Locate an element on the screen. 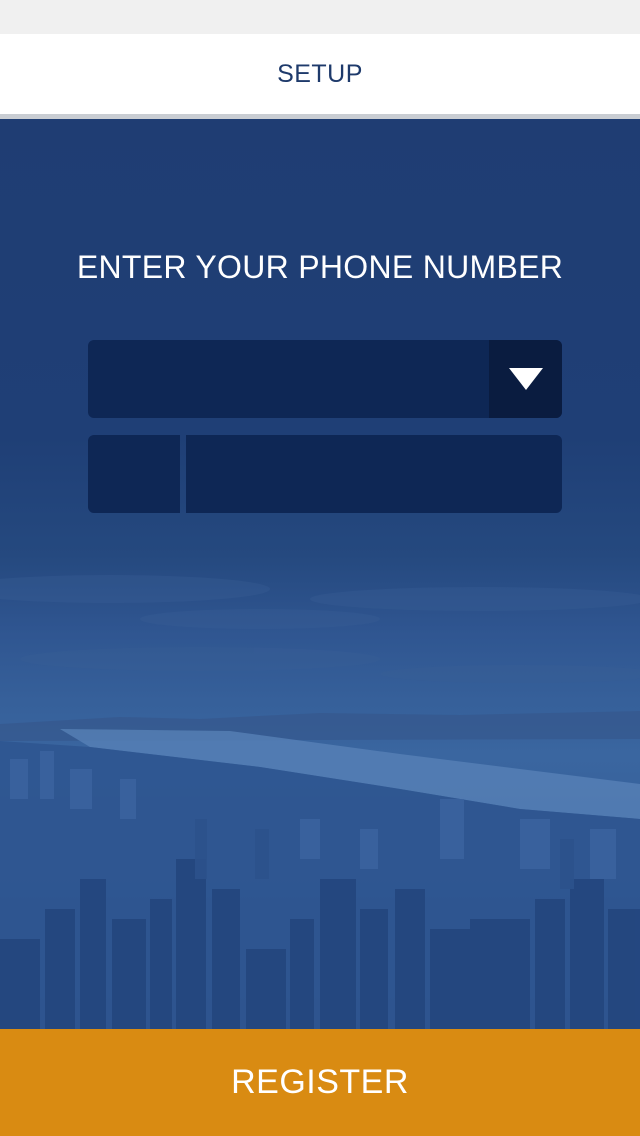 Image resolution: width=640 pixels, height=1136 pixels. triangle-down-icon is located at coordinates (525, 379).